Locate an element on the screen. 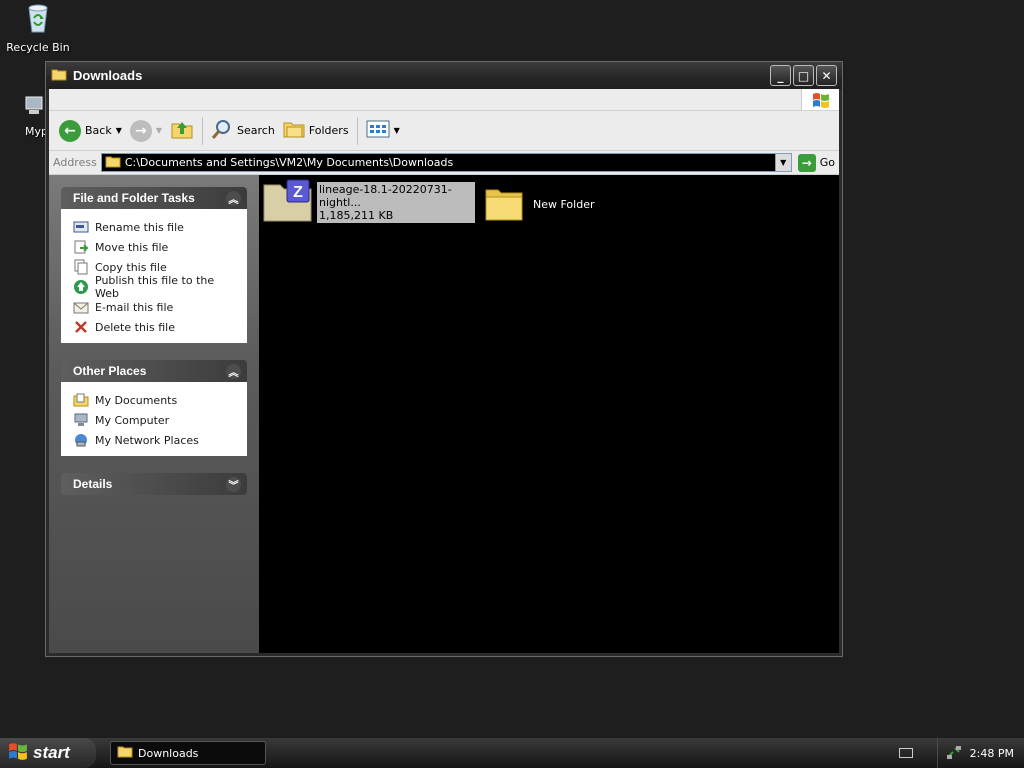  menu-tools: Tools is located at coordinates (236, 99).